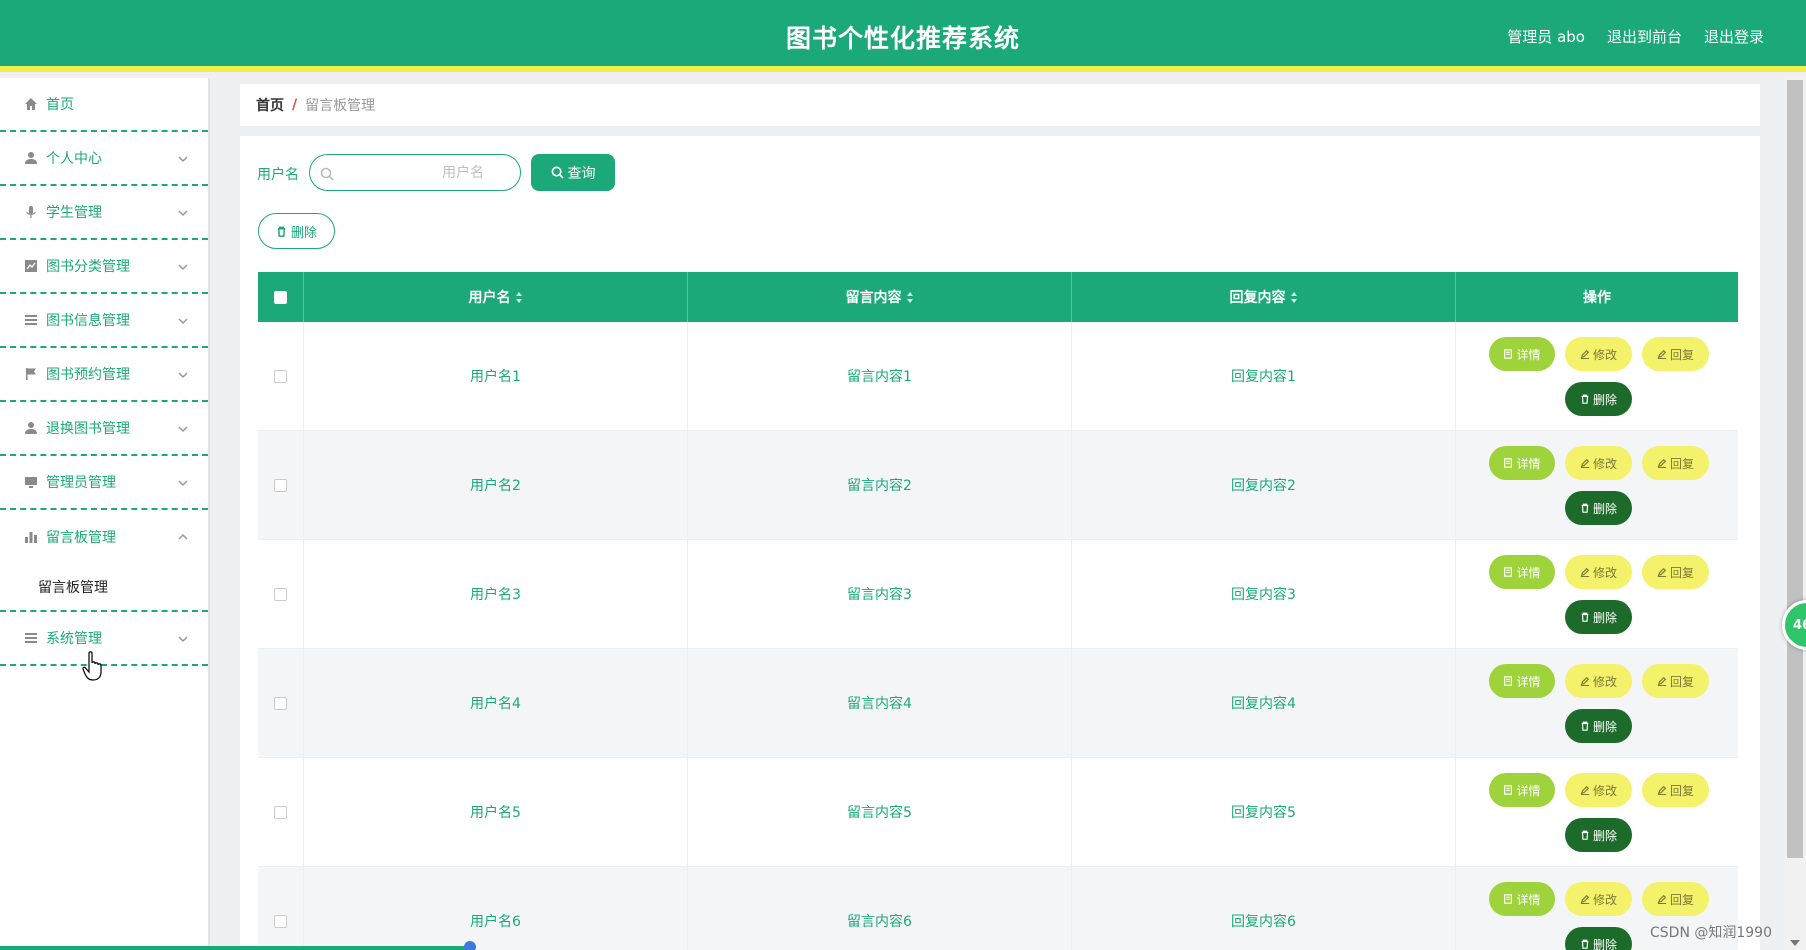  What do you see at coordinates (104, 159) in the screenshot?
I see `sidebar-item-personal-center: 个人中心` at bounding box center [104, 159].